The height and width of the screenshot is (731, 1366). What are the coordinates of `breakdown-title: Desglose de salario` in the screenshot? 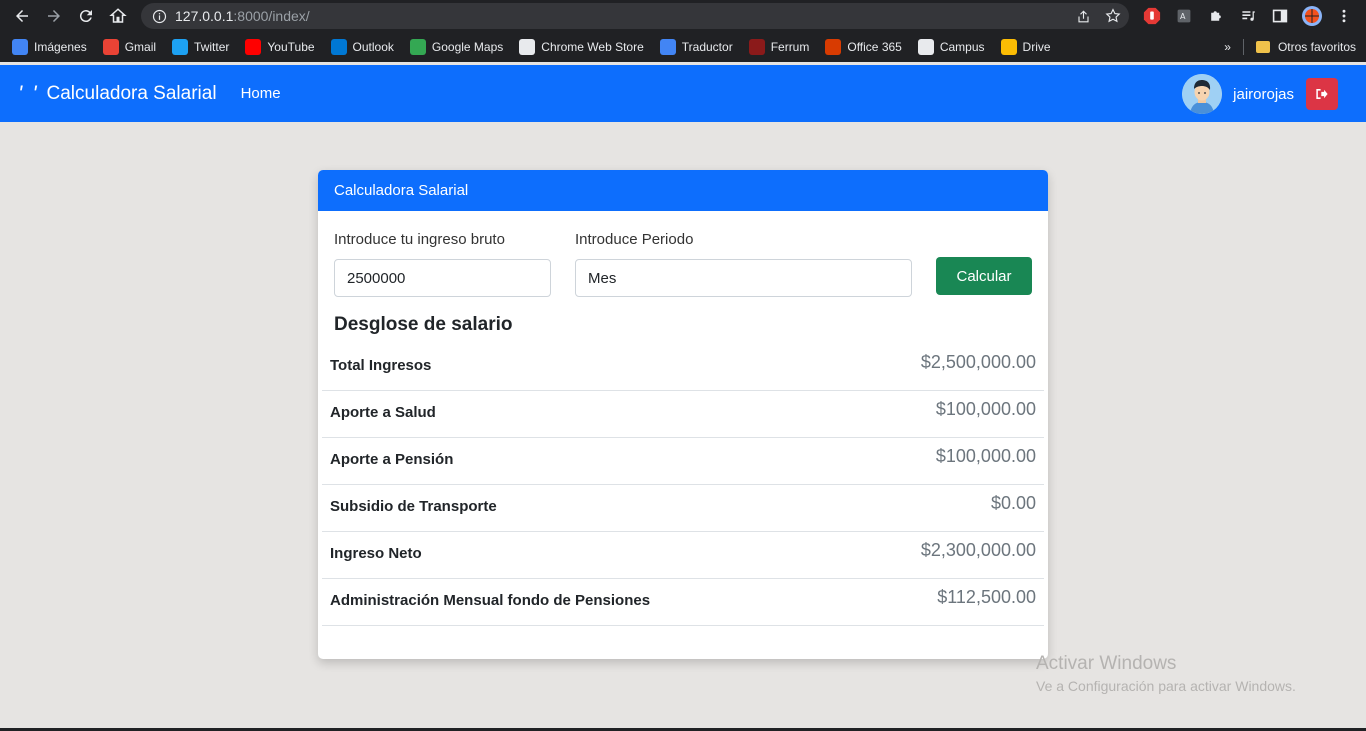 It's located at (423, 324).